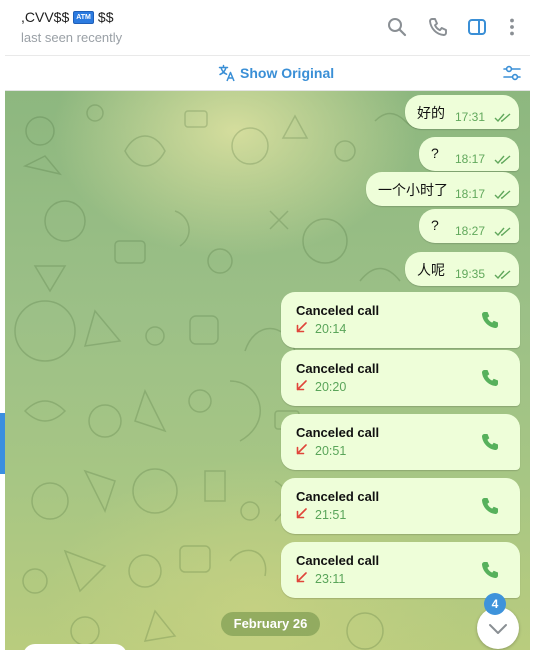 The width and height of the screenshot is (542, 650). What do you see at coordinates (400, 320) in the screenshot?
I see `call-message: Canceled call 20:14` at bounding box center [400, 320].